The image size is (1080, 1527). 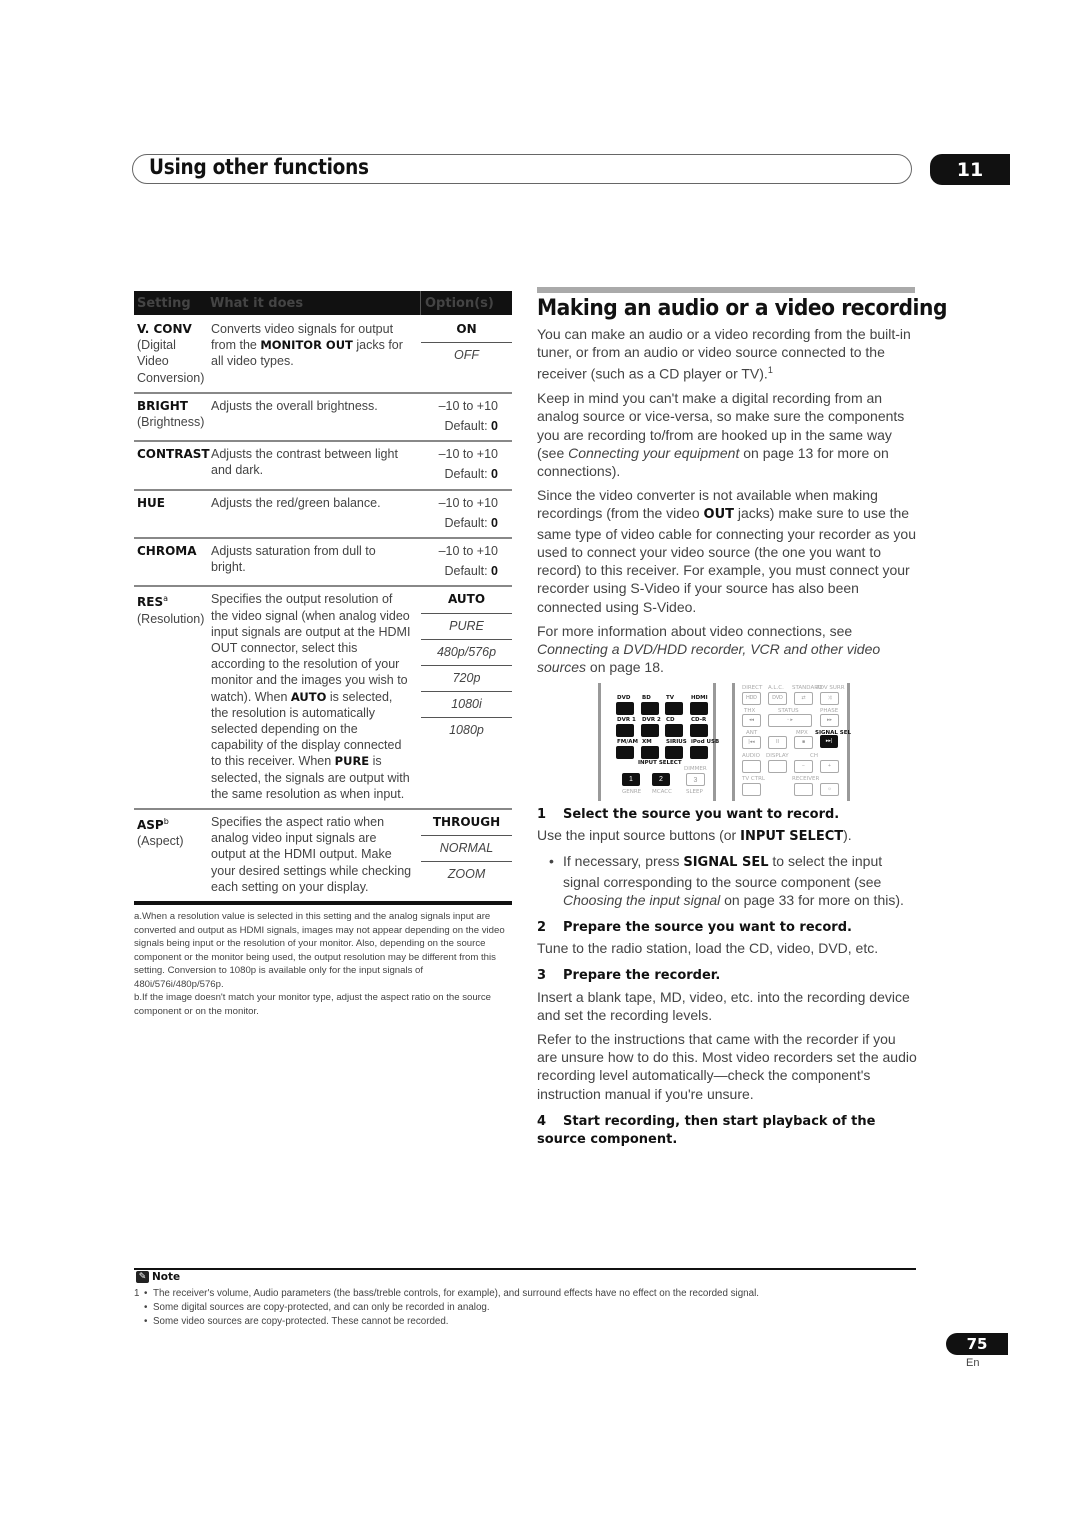 I want to click on chapter-number-tab: 11, so click(x=970, y=169).